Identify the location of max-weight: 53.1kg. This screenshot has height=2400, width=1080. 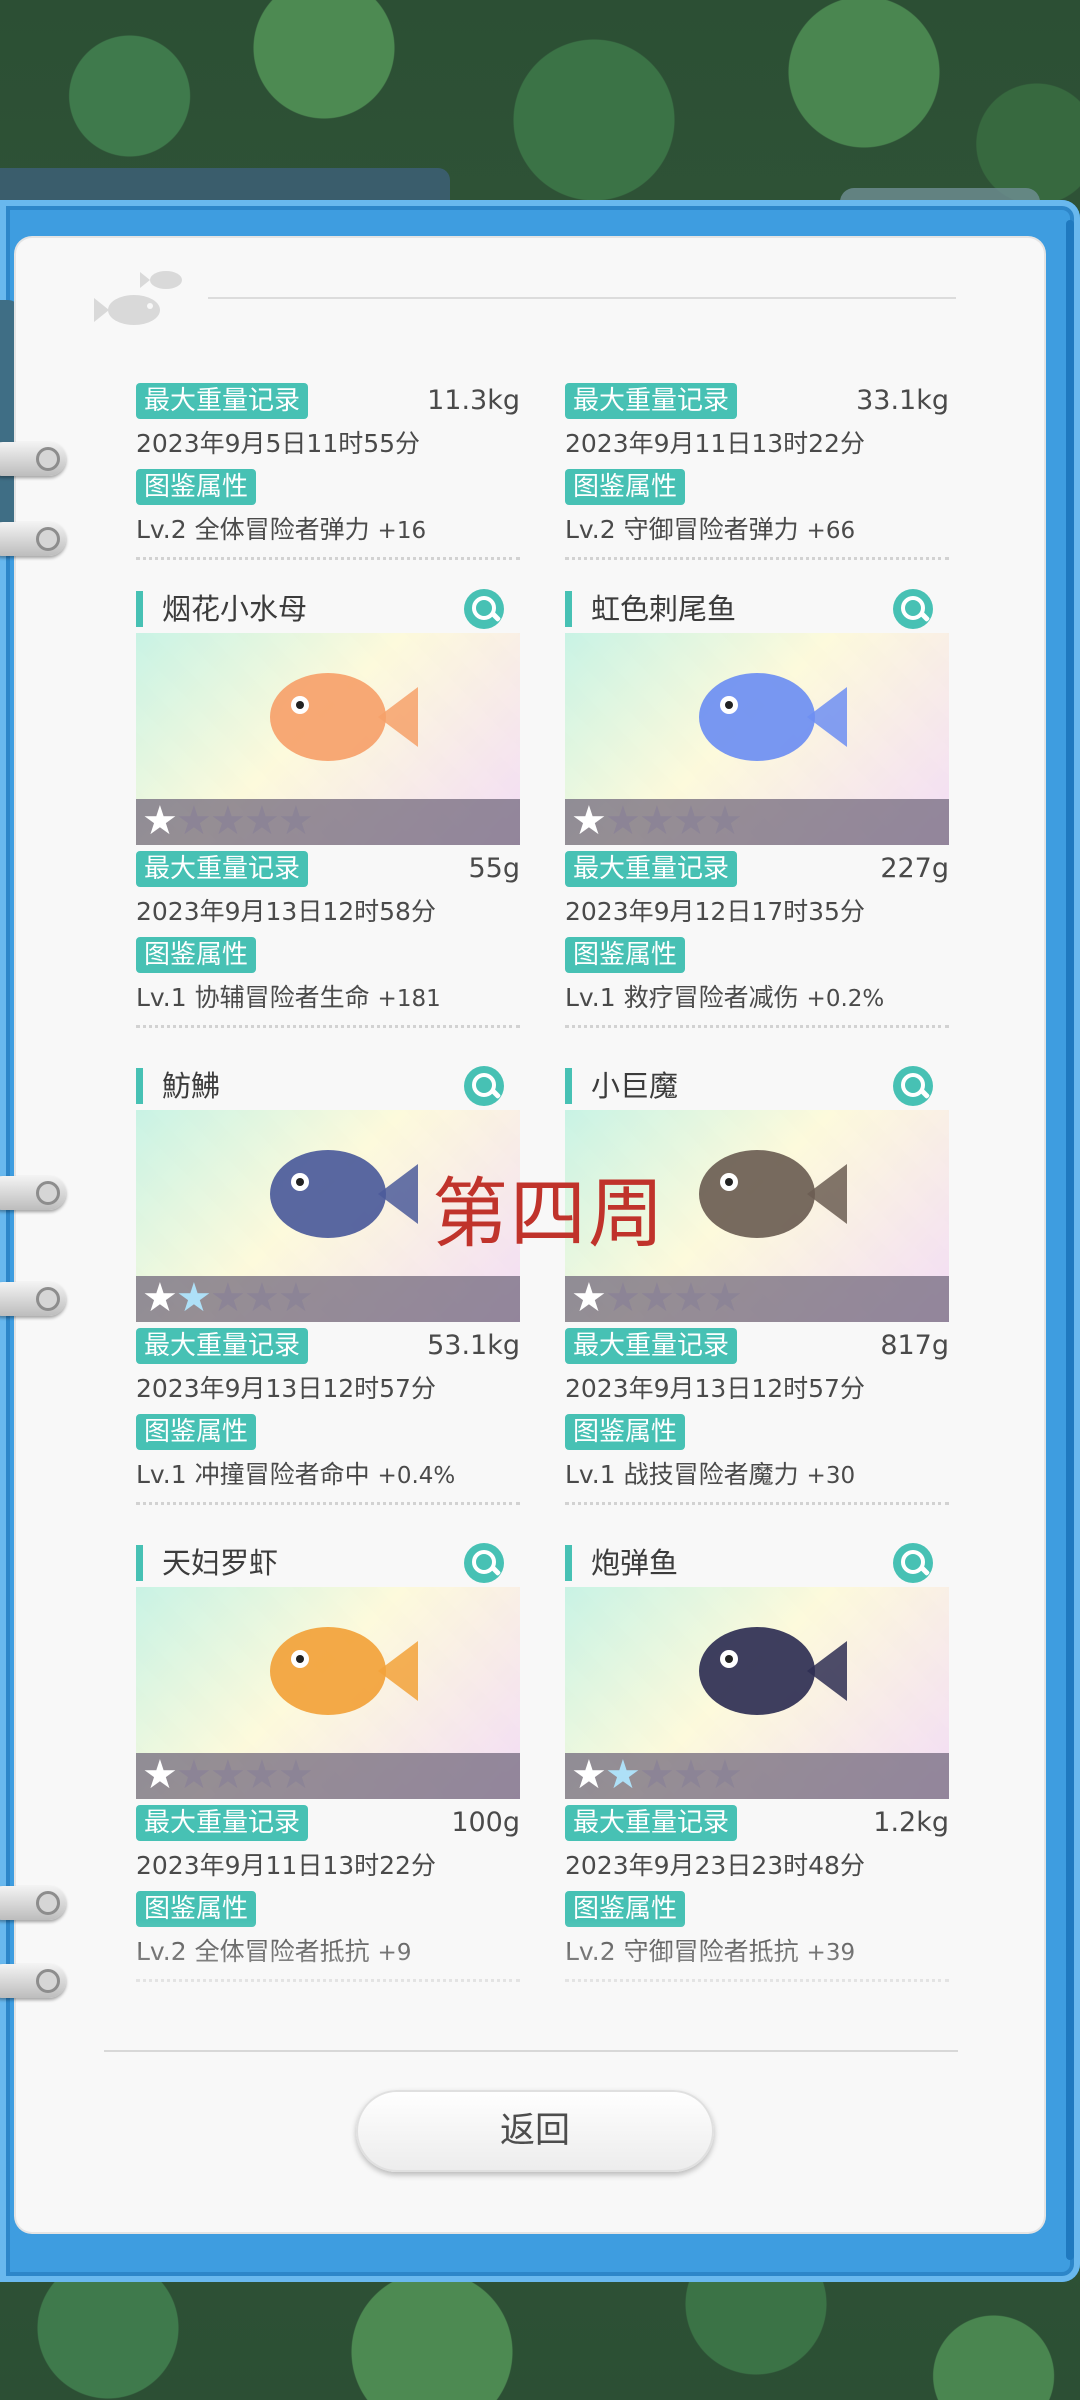
(473, 1345).